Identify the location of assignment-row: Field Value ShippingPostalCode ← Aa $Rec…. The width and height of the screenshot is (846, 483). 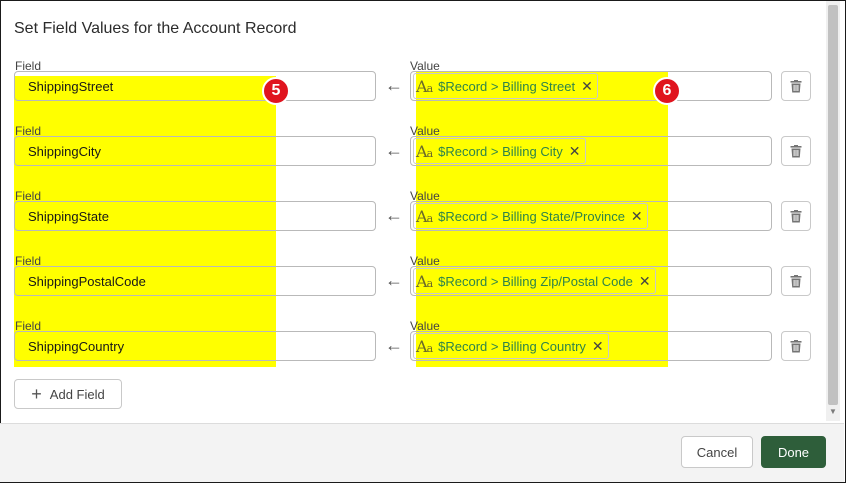
(415, 284).